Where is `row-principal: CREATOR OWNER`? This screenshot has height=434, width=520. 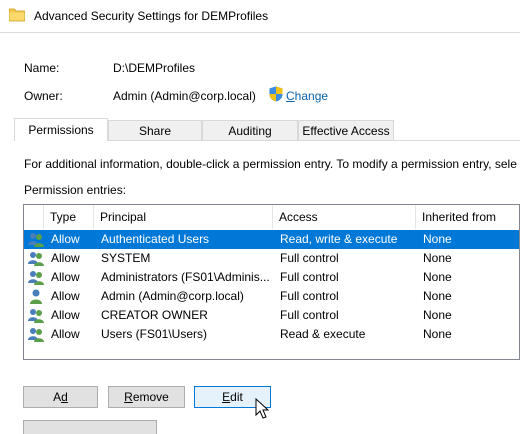 row-principal: CREATOR OWNER is located at coordinates (154, 315).